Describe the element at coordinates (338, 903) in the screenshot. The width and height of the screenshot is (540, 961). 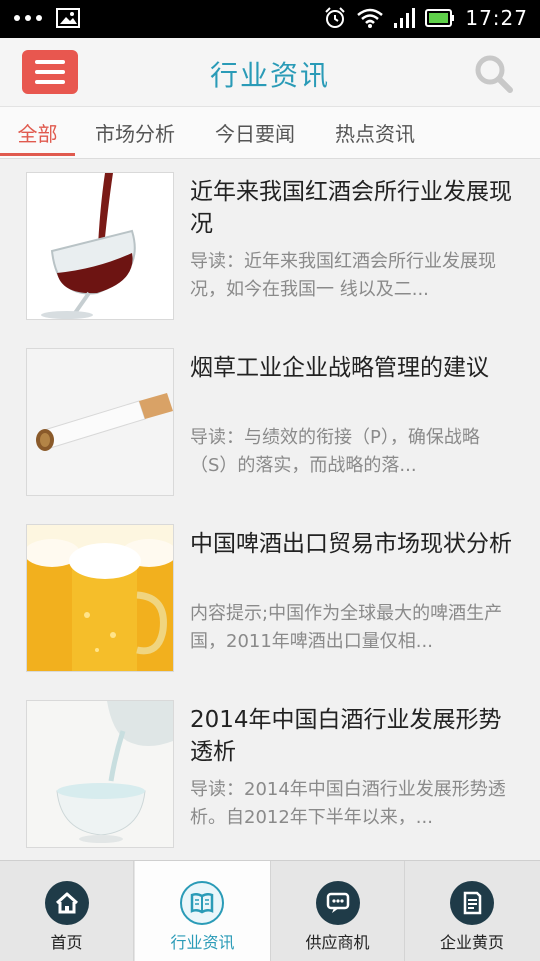
I see `chat-bubble-icon` at that location.